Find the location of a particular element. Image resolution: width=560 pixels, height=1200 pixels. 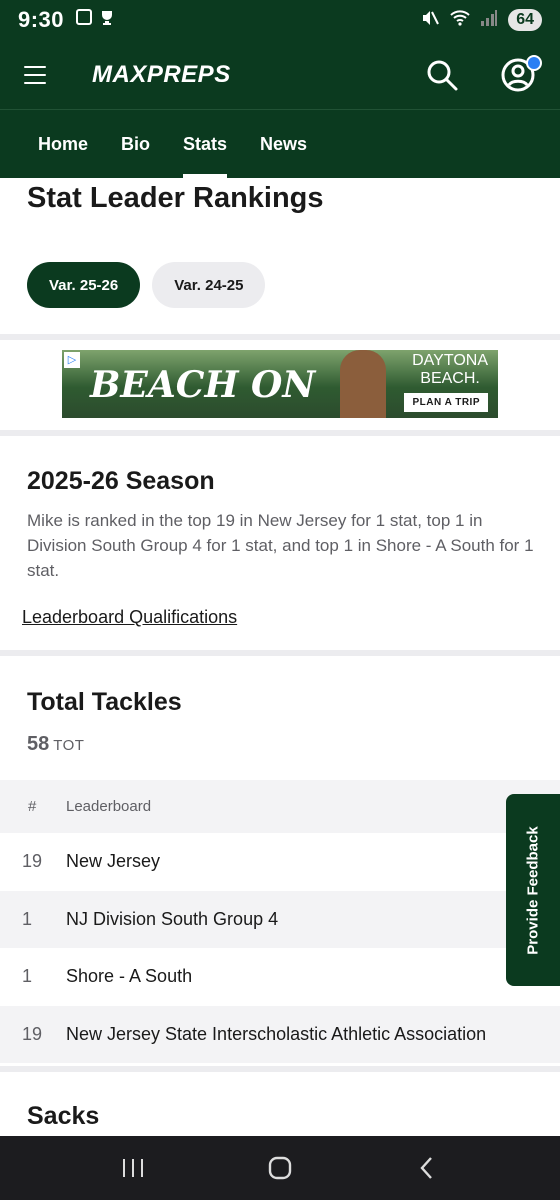

tab-bio: Bio is located at coordinates (135, 144).